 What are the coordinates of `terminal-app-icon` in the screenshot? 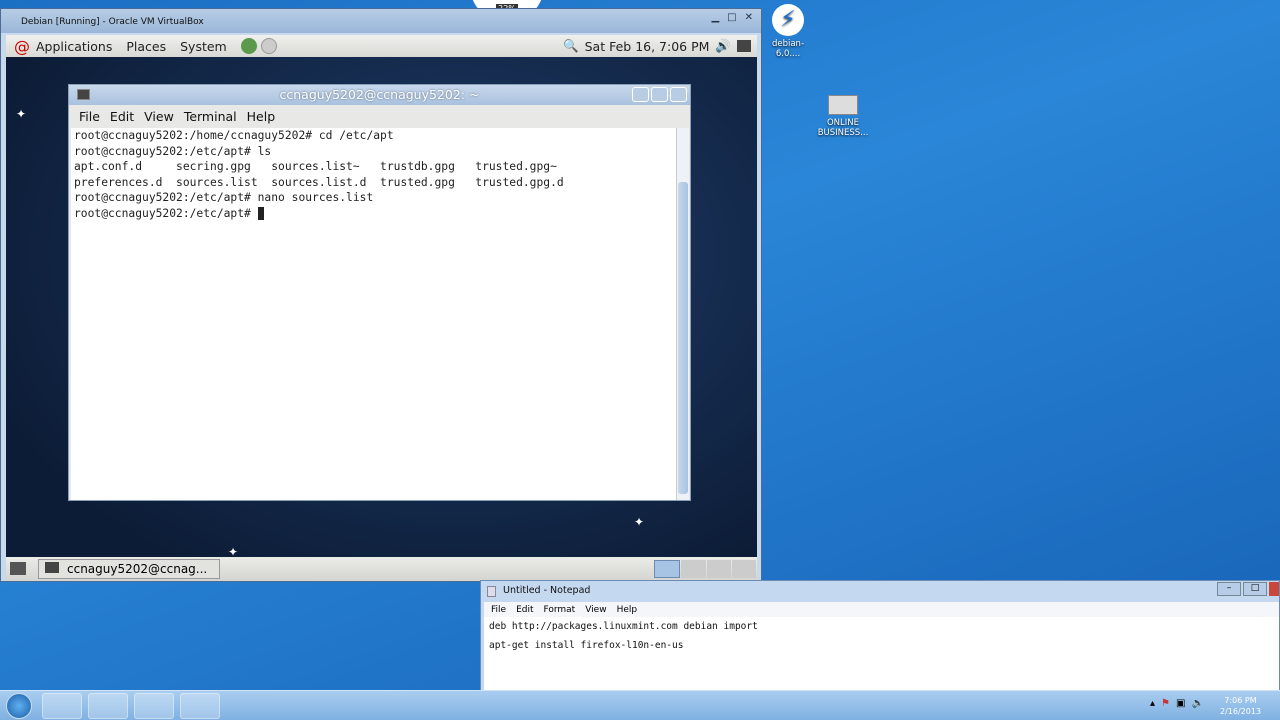 It's located at (83, 94).